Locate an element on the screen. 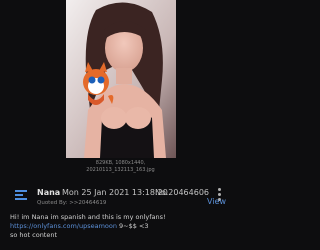  post-body-line-with-link: https://onlyfans.com/upseamoon 9~$$ <3 is located at coordinates (124, 226).